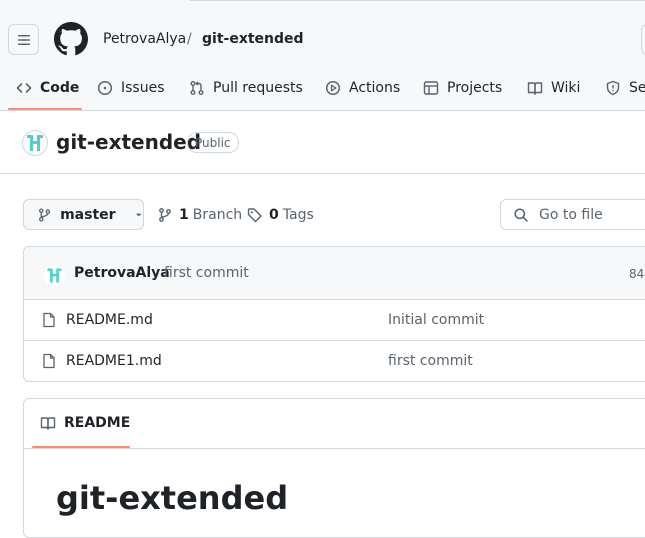 This screenshot has height=538, width=645. Describe the element at coordinates (60, 88) in the screenshot. I see `tab-code-label: Code` at that location.